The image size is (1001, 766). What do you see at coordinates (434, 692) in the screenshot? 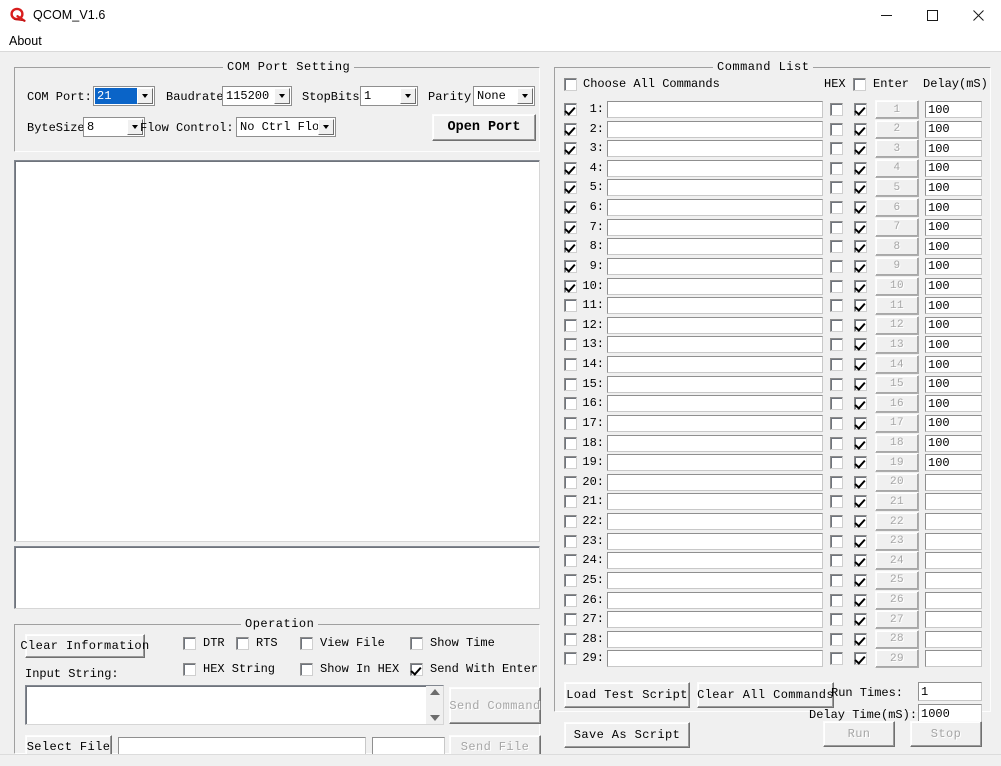
I see `scroll-up-icon` at bounding box center [434, 692].